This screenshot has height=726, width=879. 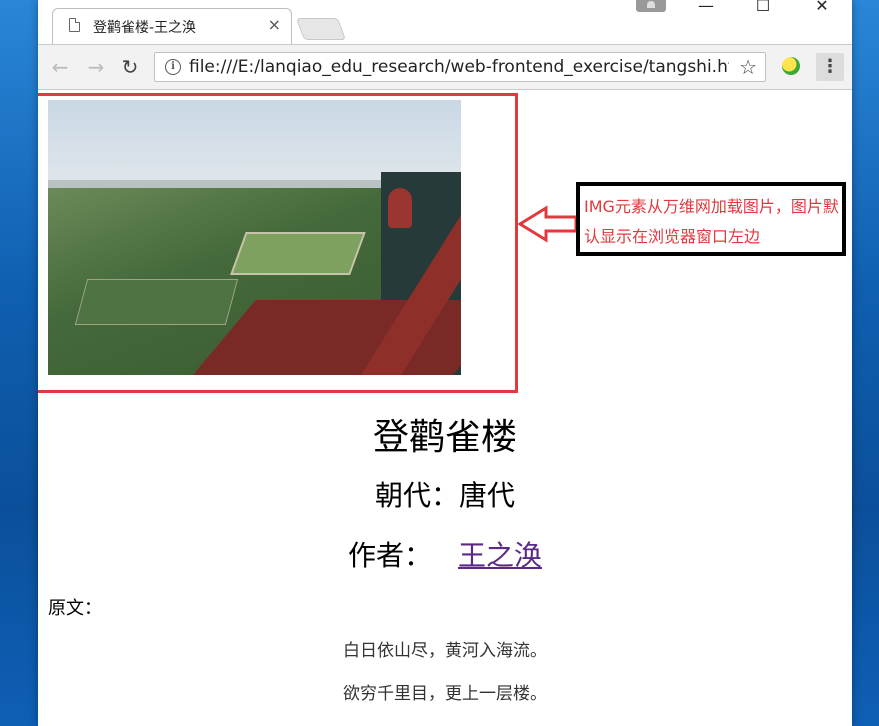 I want to click on annotation-callout: IMG元素从万维网加载图片，图片默认显示在浏览器窗口左边, so click(x=711, y=219).